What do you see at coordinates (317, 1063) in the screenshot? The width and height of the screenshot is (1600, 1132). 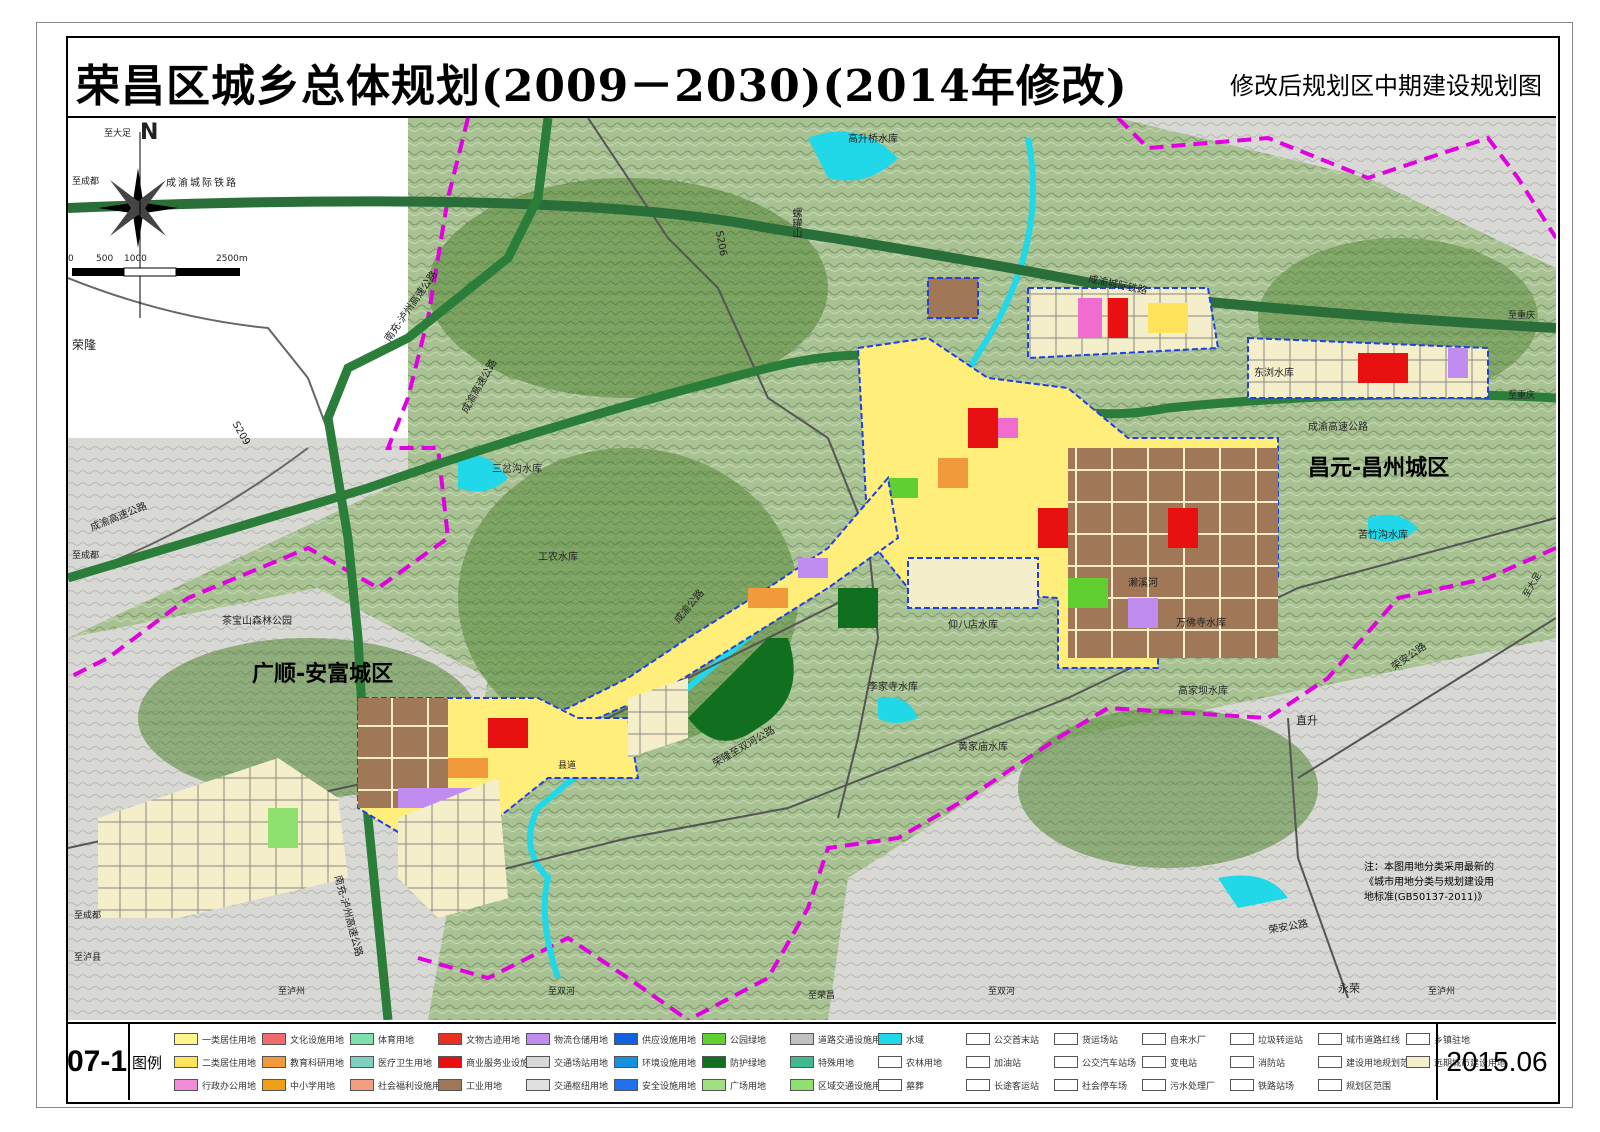 I see `legend-label: 教育科研用地` at bounding box center [317, 1063].